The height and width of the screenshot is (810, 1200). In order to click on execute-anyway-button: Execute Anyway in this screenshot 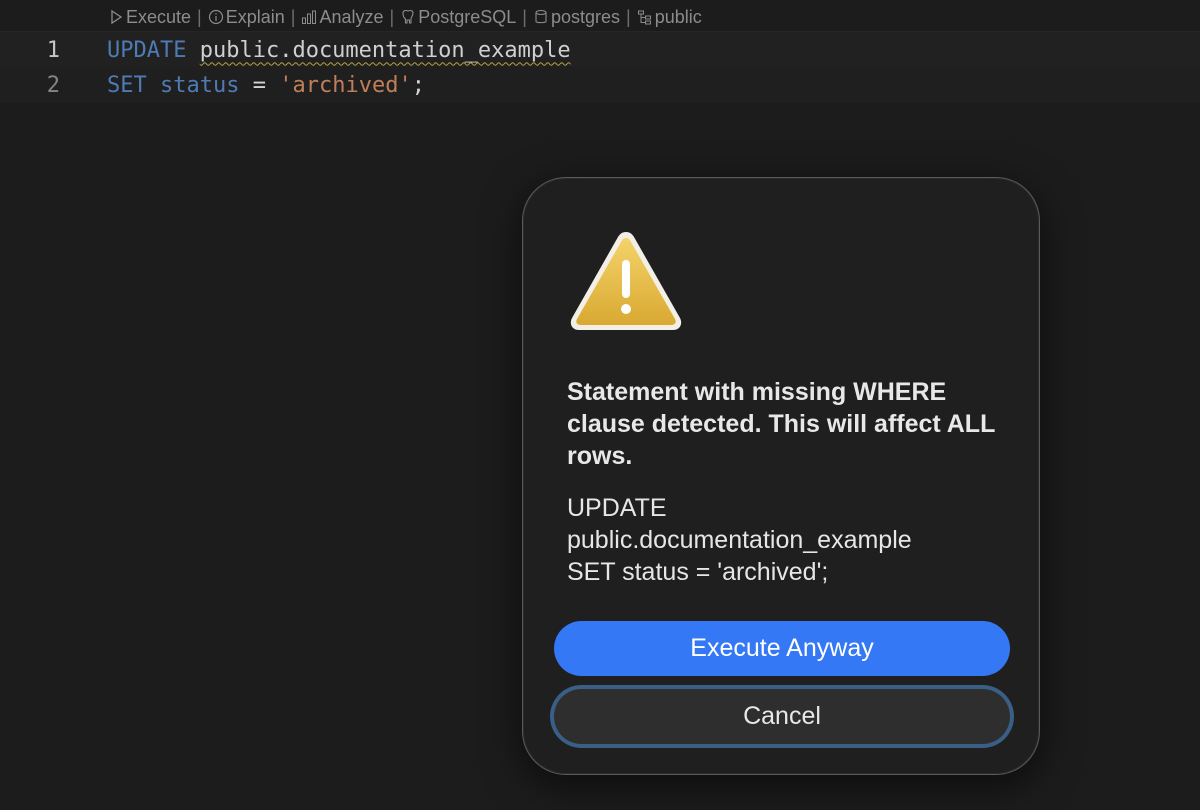, I will do `click(782, 648)`.